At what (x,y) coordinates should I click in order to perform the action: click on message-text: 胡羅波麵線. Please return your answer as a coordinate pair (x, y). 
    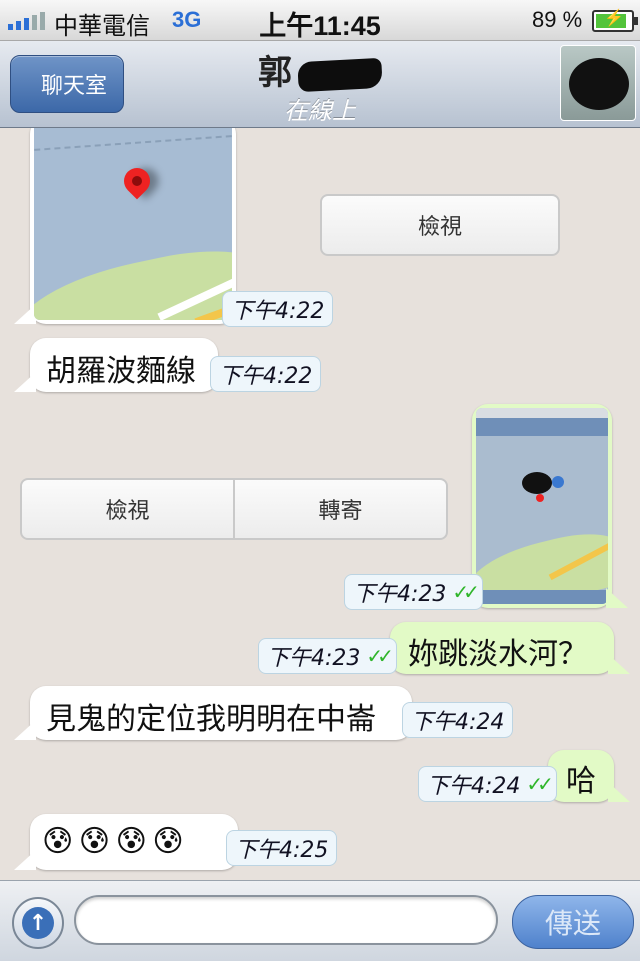
    Looking at the image, I should click on (121, 371).